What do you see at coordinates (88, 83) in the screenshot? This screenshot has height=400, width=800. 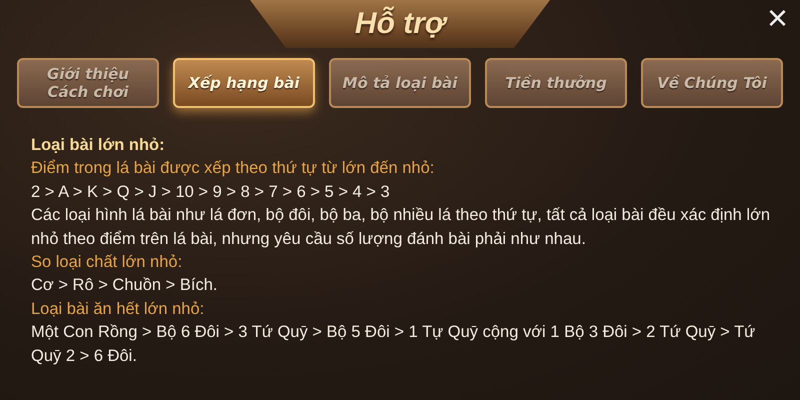 I see `tab: Giới thiệu Cách chơi` at bounding box center [88, 83].